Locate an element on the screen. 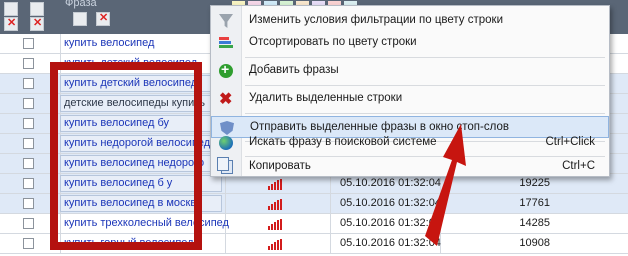 The width and height of the screenshot is (628, 256). annotation-arrow is located at coordinates (445, 185).